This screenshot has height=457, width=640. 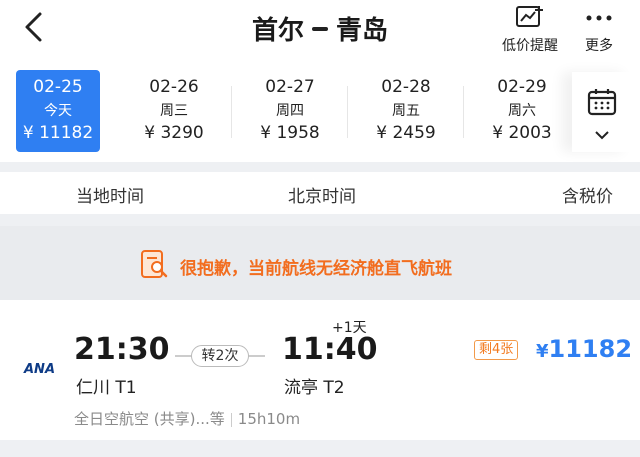 What do you see at coordinates (106, 388) in the screenshot?
I see `departure-airport: 仁川 T1` at bounding box center [106, 388].